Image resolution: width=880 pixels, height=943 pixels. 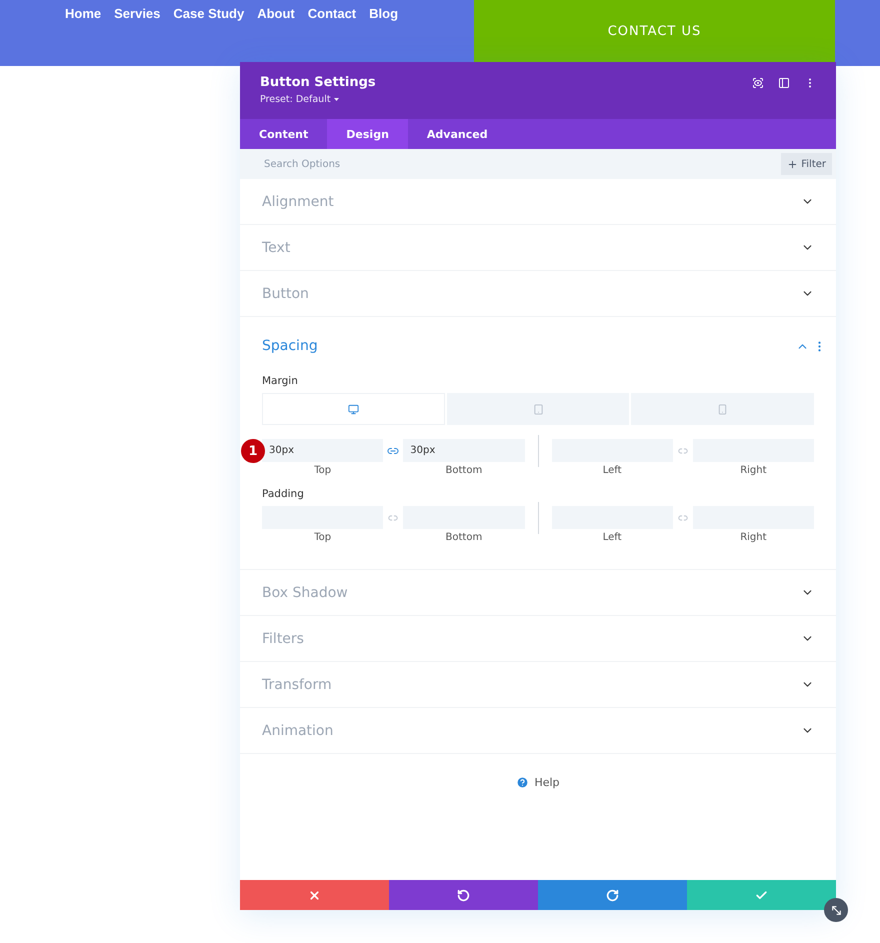 I want to click on filter-button: Filter, so click(x=806, y=164).